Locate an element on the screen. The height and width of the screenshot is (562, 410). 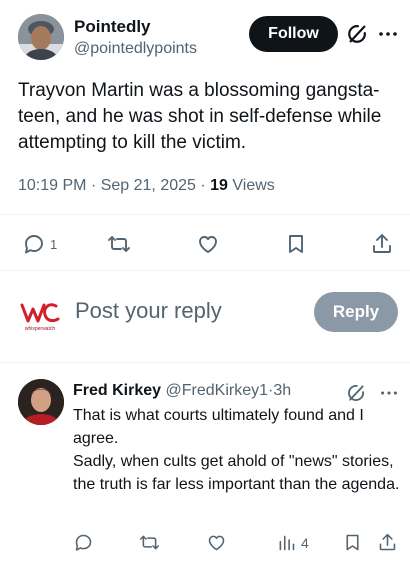
follow-button: Follow is located at coordinates (293, 34).